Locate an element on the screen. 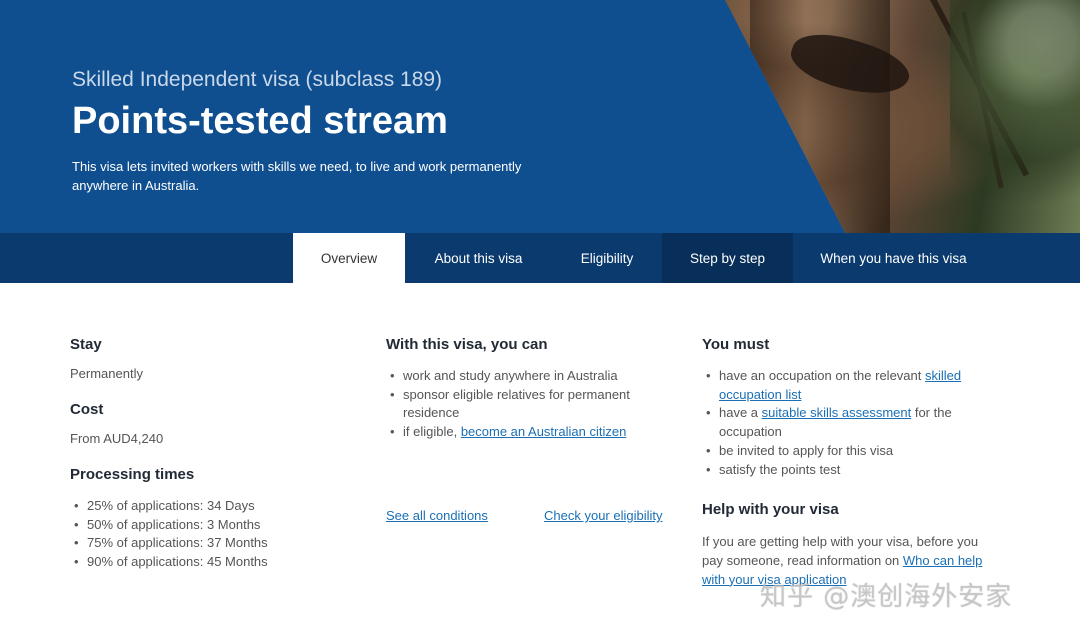  cost-heading: Cost is located at coordinates (87, 409).